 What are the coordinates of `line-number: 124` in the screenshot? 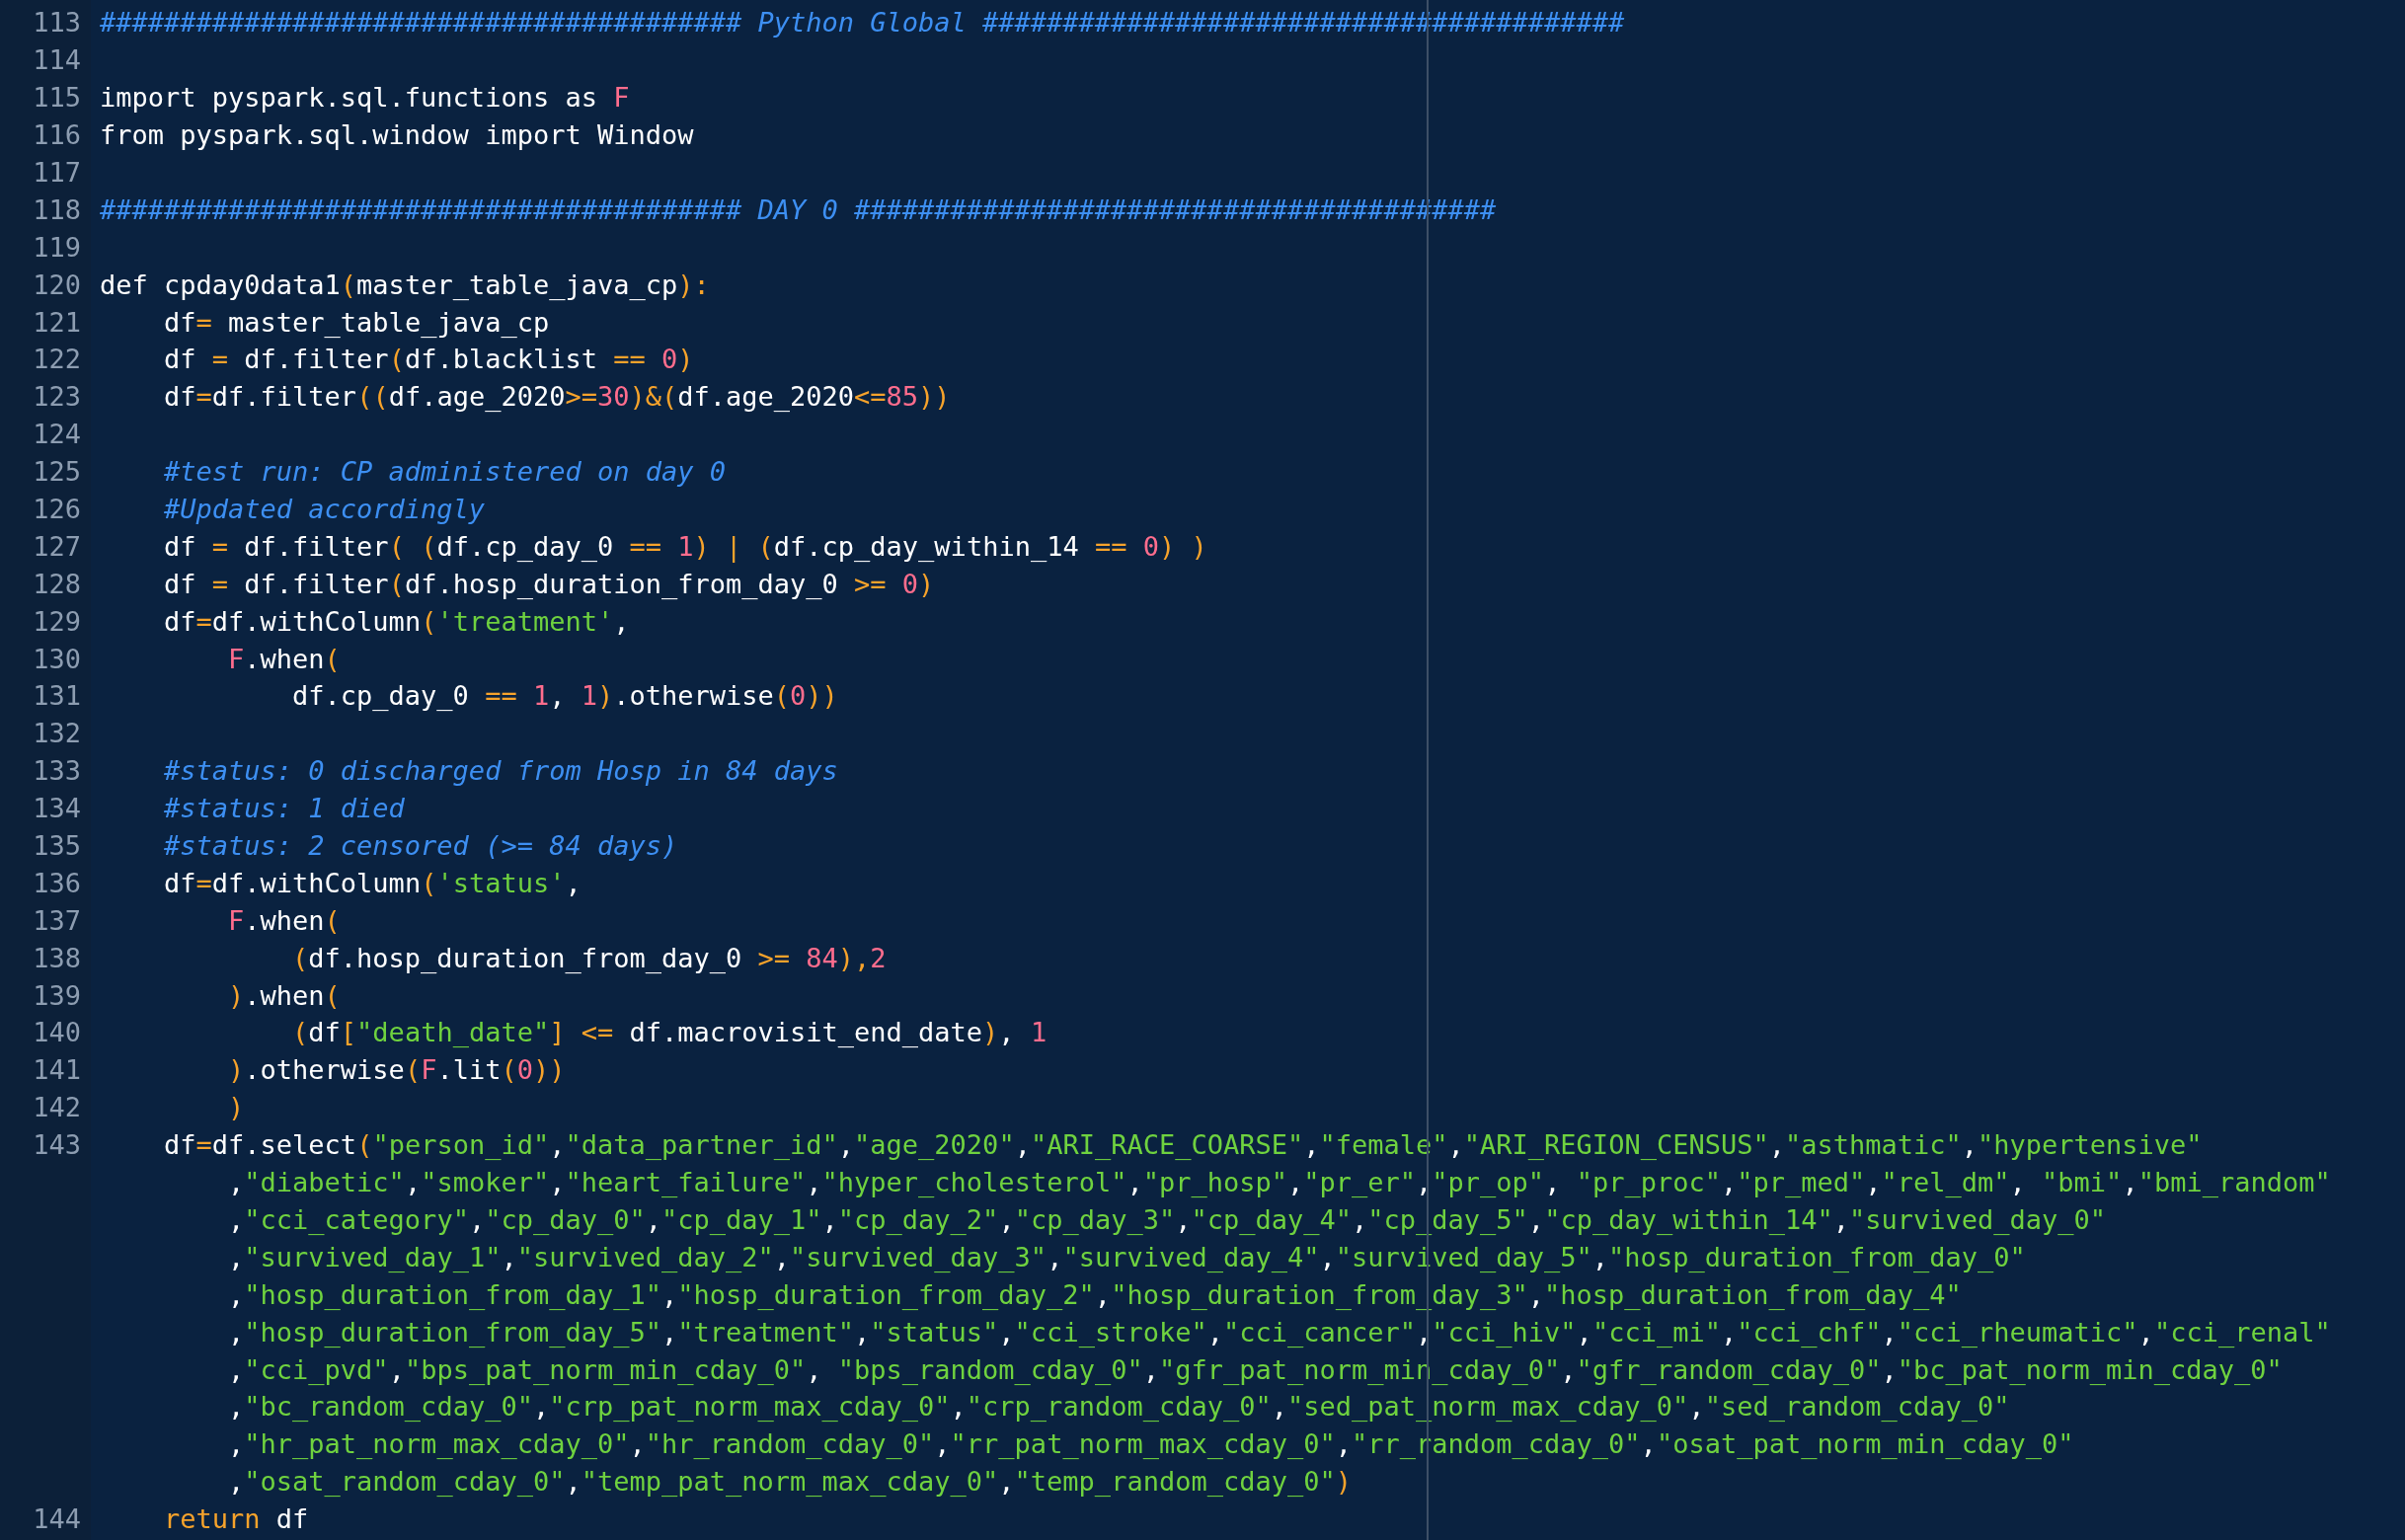 It's located at (57, 434).